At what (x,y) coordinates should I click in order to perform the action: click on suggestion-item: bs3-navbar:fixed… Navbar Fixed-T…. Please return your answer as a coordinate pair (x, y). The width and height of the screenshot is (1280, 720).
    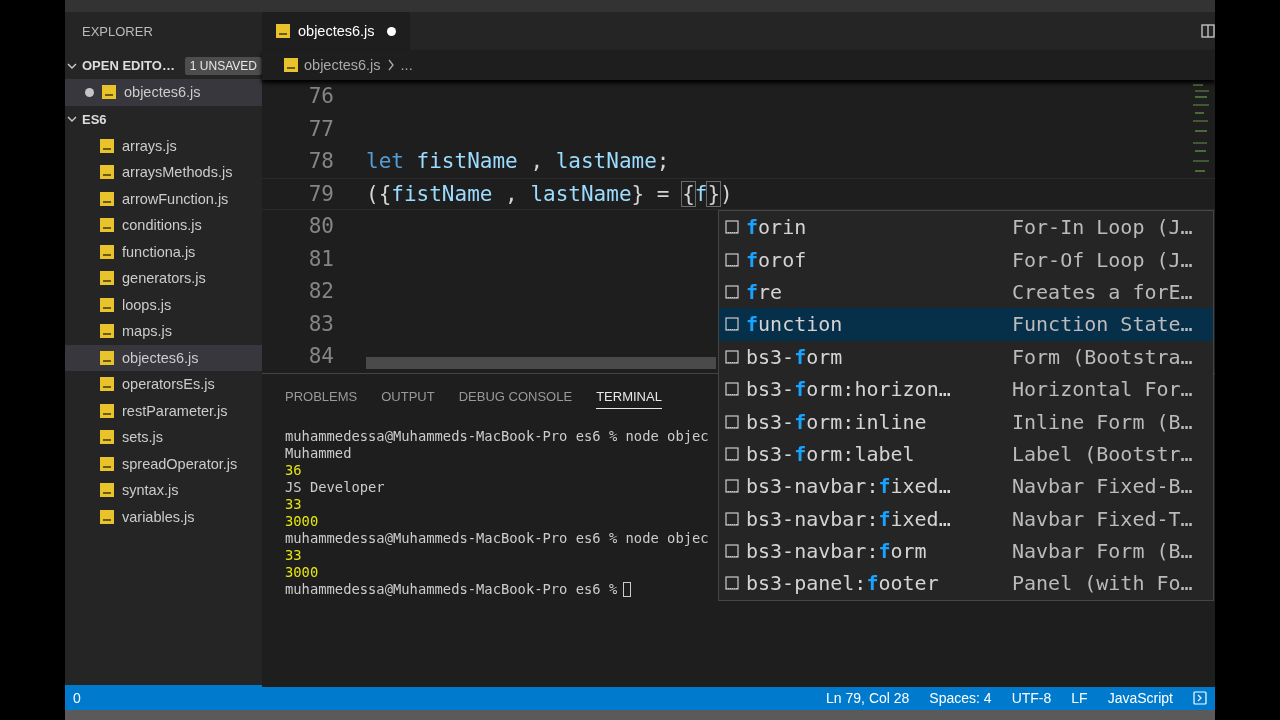
    Looking at the image, I should click on (966, 518).